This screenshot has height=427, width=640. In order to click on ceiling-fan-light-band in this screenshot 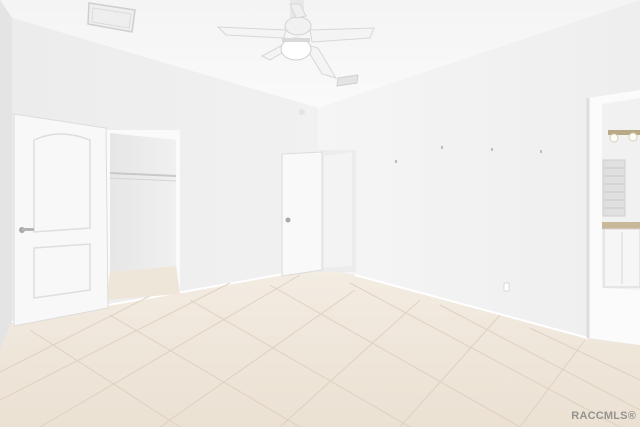, I will do `click(296, 40)`.